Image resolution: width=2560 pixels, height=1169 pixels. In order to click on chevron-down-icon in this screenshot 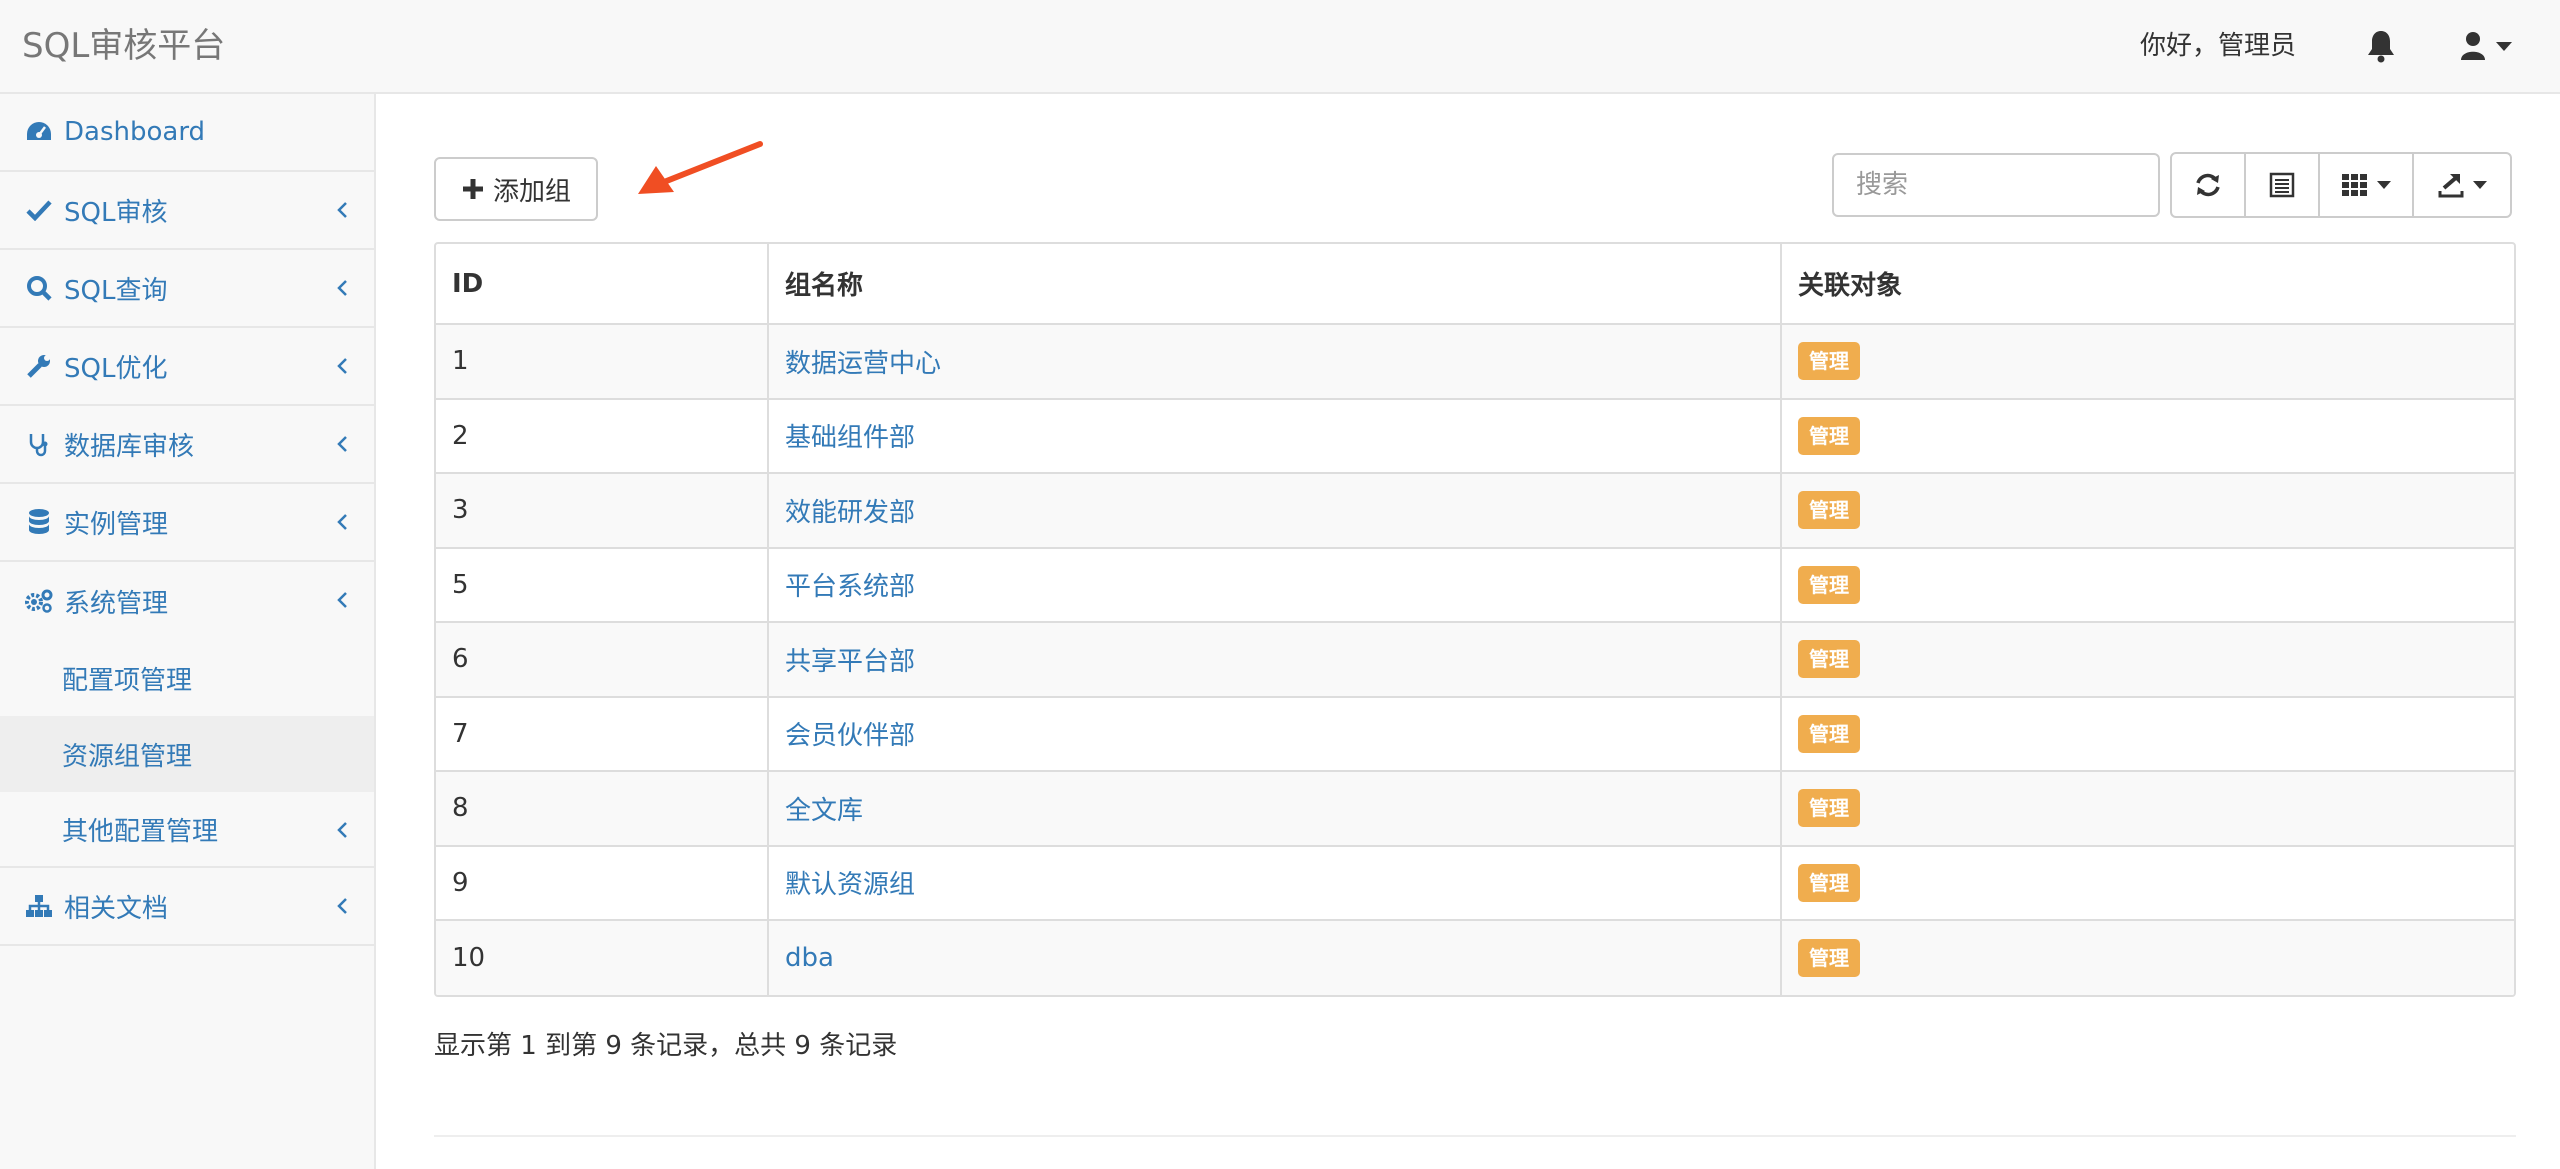, I will do `click(342, 600)`.